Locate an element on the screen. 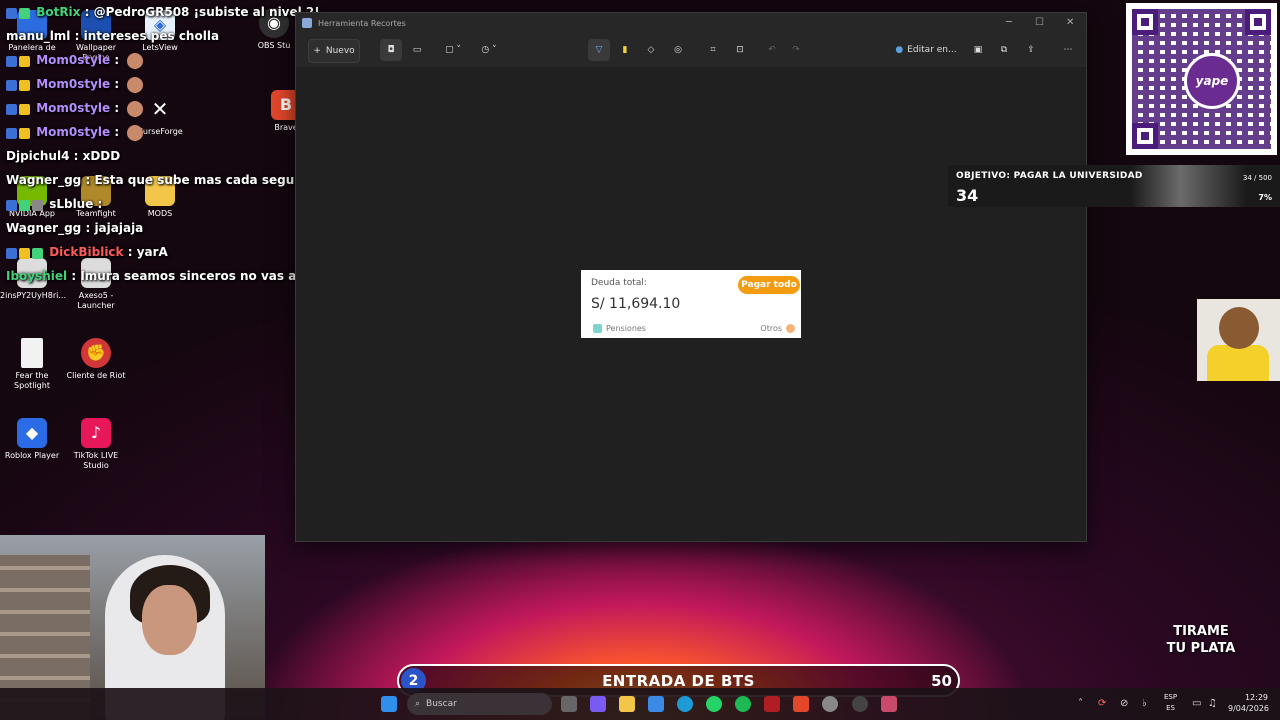  snipping-tool-taskbar-icon is located at coordinates (889, 704).